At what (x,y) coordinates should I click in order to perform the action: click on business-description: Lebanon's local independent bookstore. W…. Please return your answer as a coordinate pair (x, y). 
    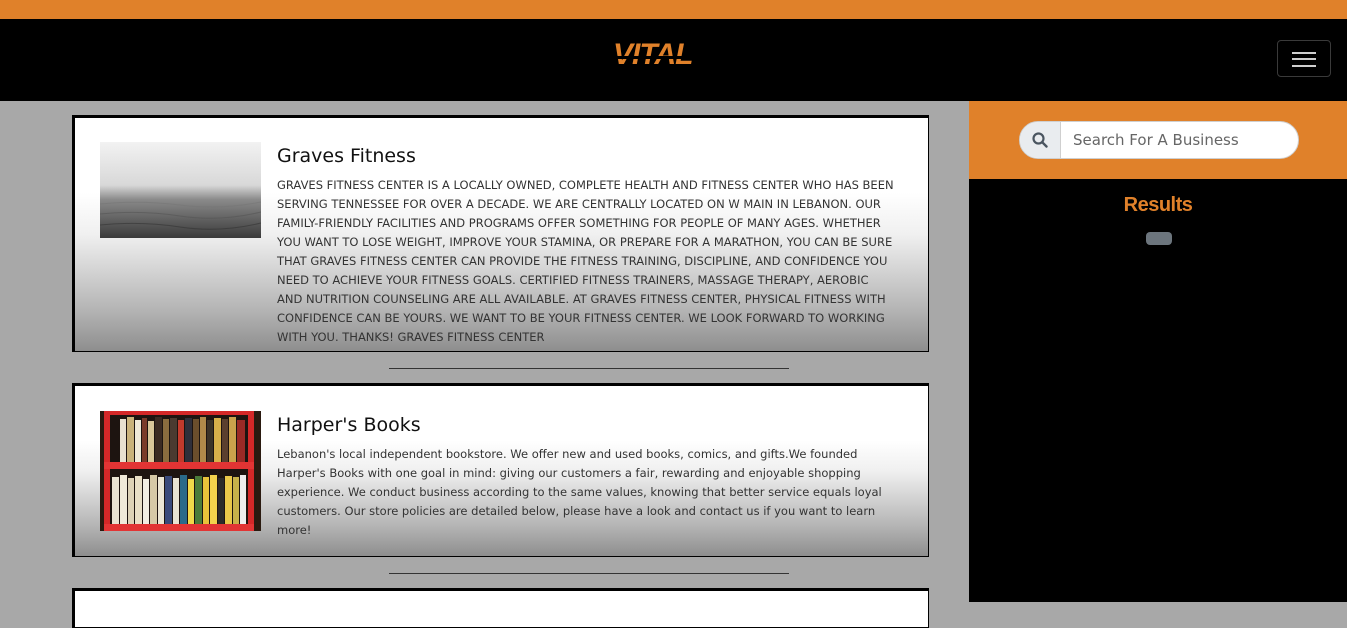
    Looking at the image, I should click on (579, 492).